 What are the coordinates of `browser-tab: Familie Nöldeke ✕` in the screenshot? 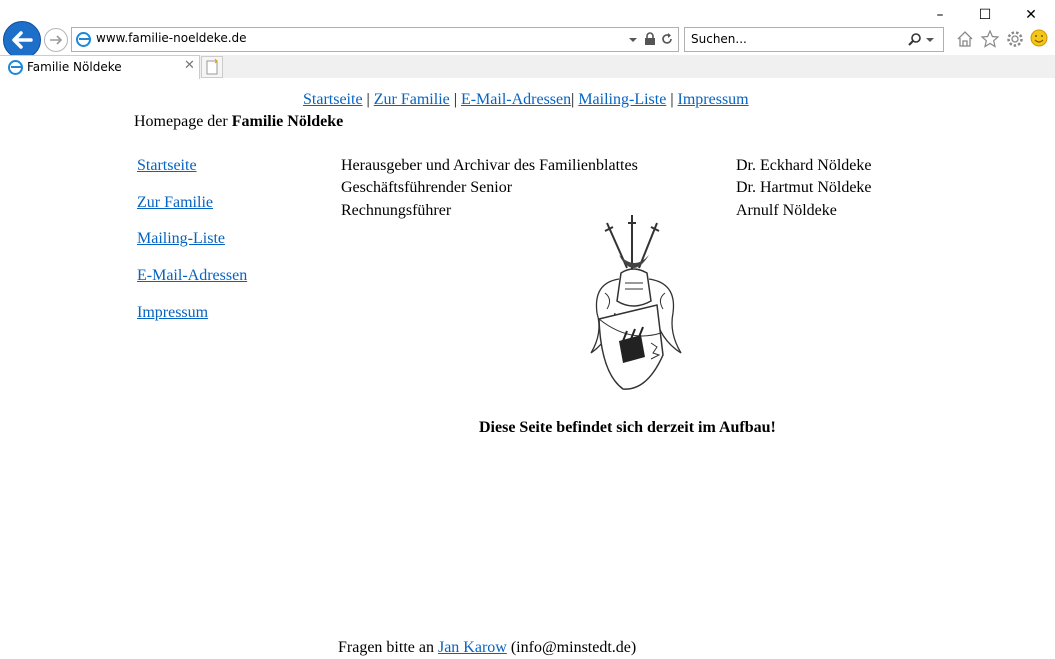 It's located at (100, 67).